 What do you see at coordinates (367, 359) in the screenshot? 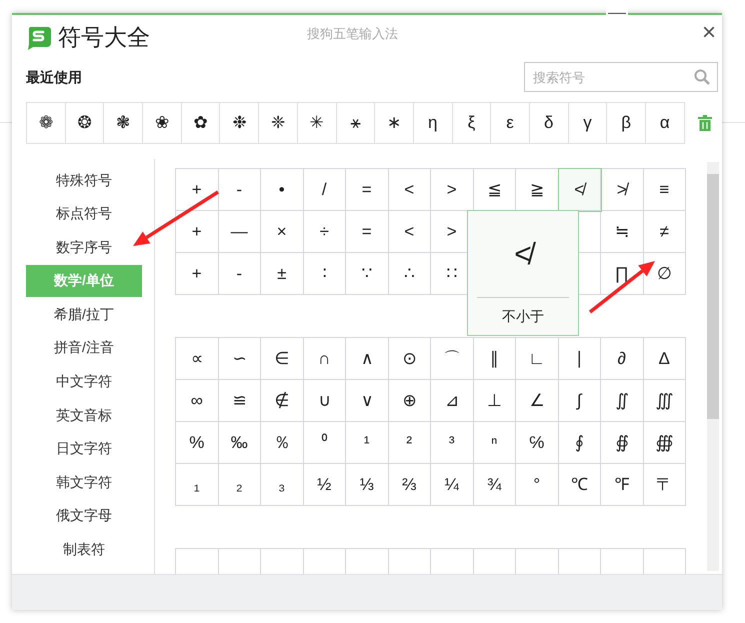
I see `symbol-cell: ∧` at bounding box center [367, 359].